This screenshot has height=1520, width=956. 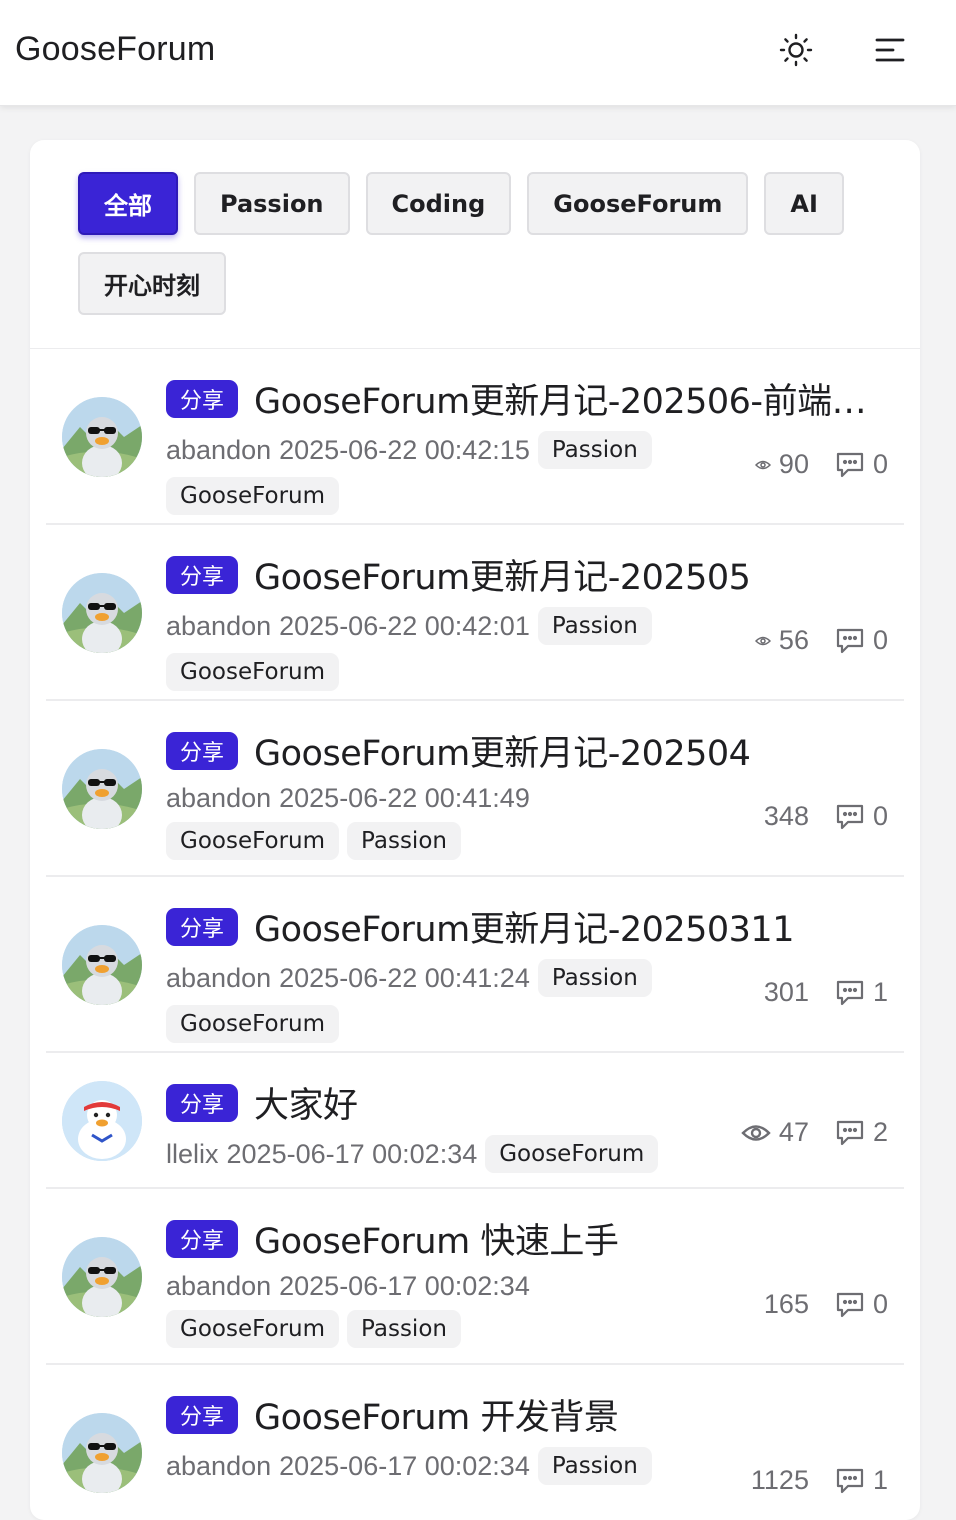 I want to click on comment-count-value: 1, so click(x=880, y=1480).